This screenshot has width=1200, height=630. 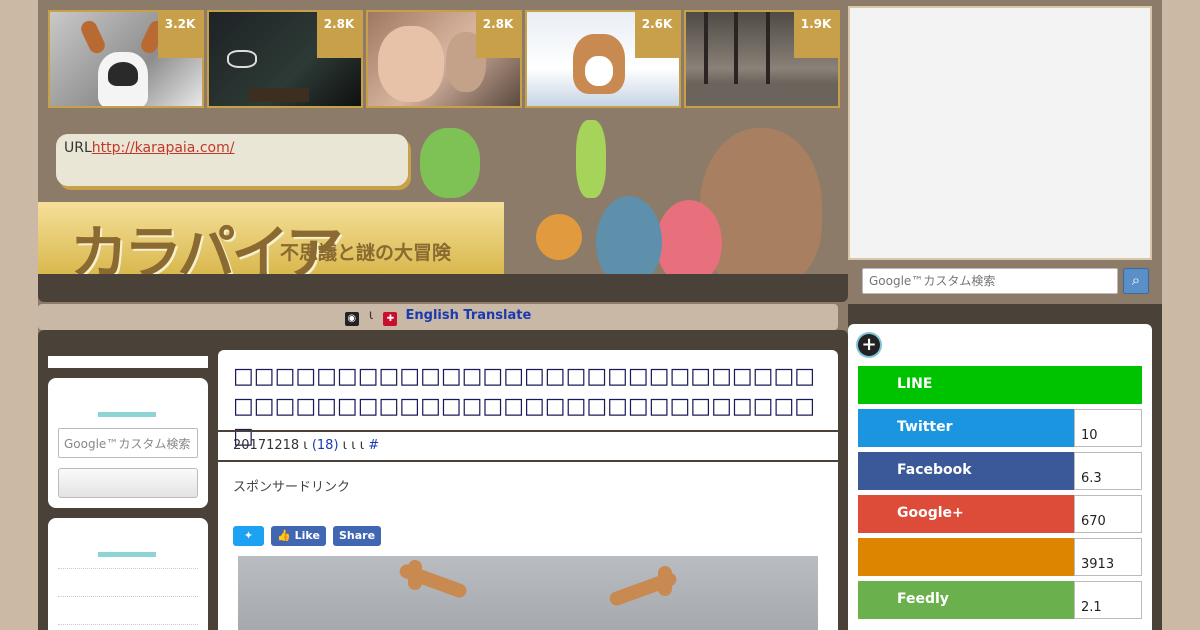 What do you see at coordinates (966, 600) in the screenshot?
I see `share-feedly-label: Feedly` at bounding box center [966, 600].